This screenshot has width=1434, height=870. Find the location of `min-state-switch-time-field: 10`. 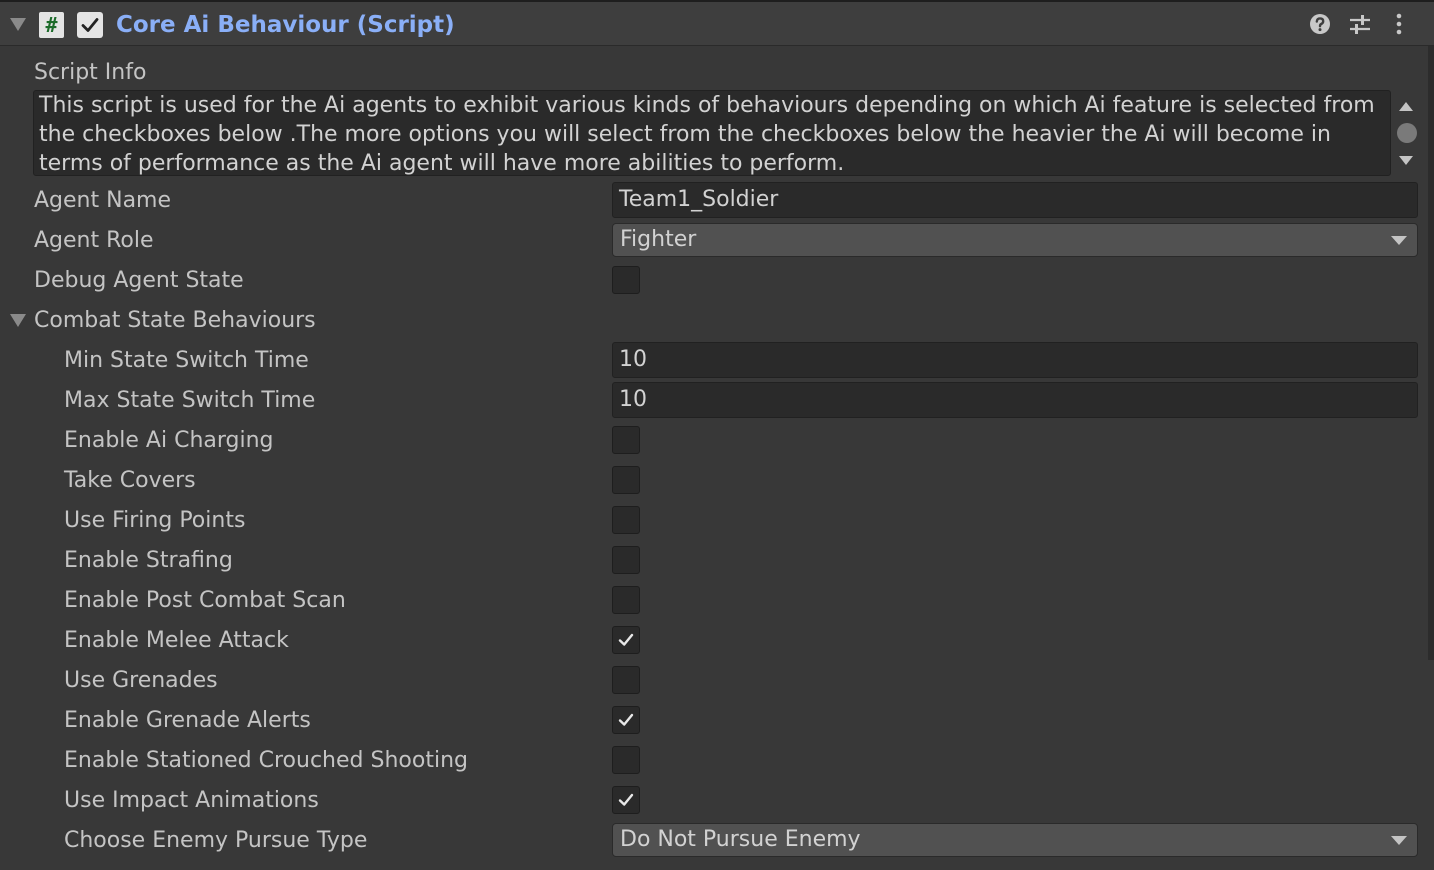

min-state-switch-time-field: 10 is located at coordinates (1015, 360).